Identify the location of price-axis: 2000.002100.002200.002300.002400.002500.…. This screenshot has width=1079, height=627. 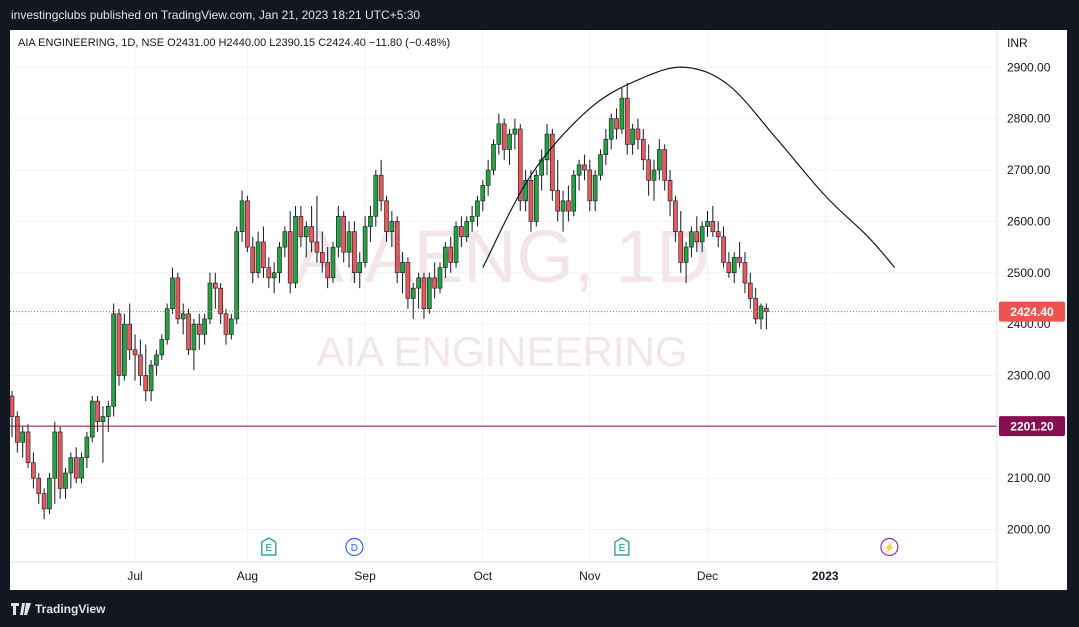
(1029, 298).